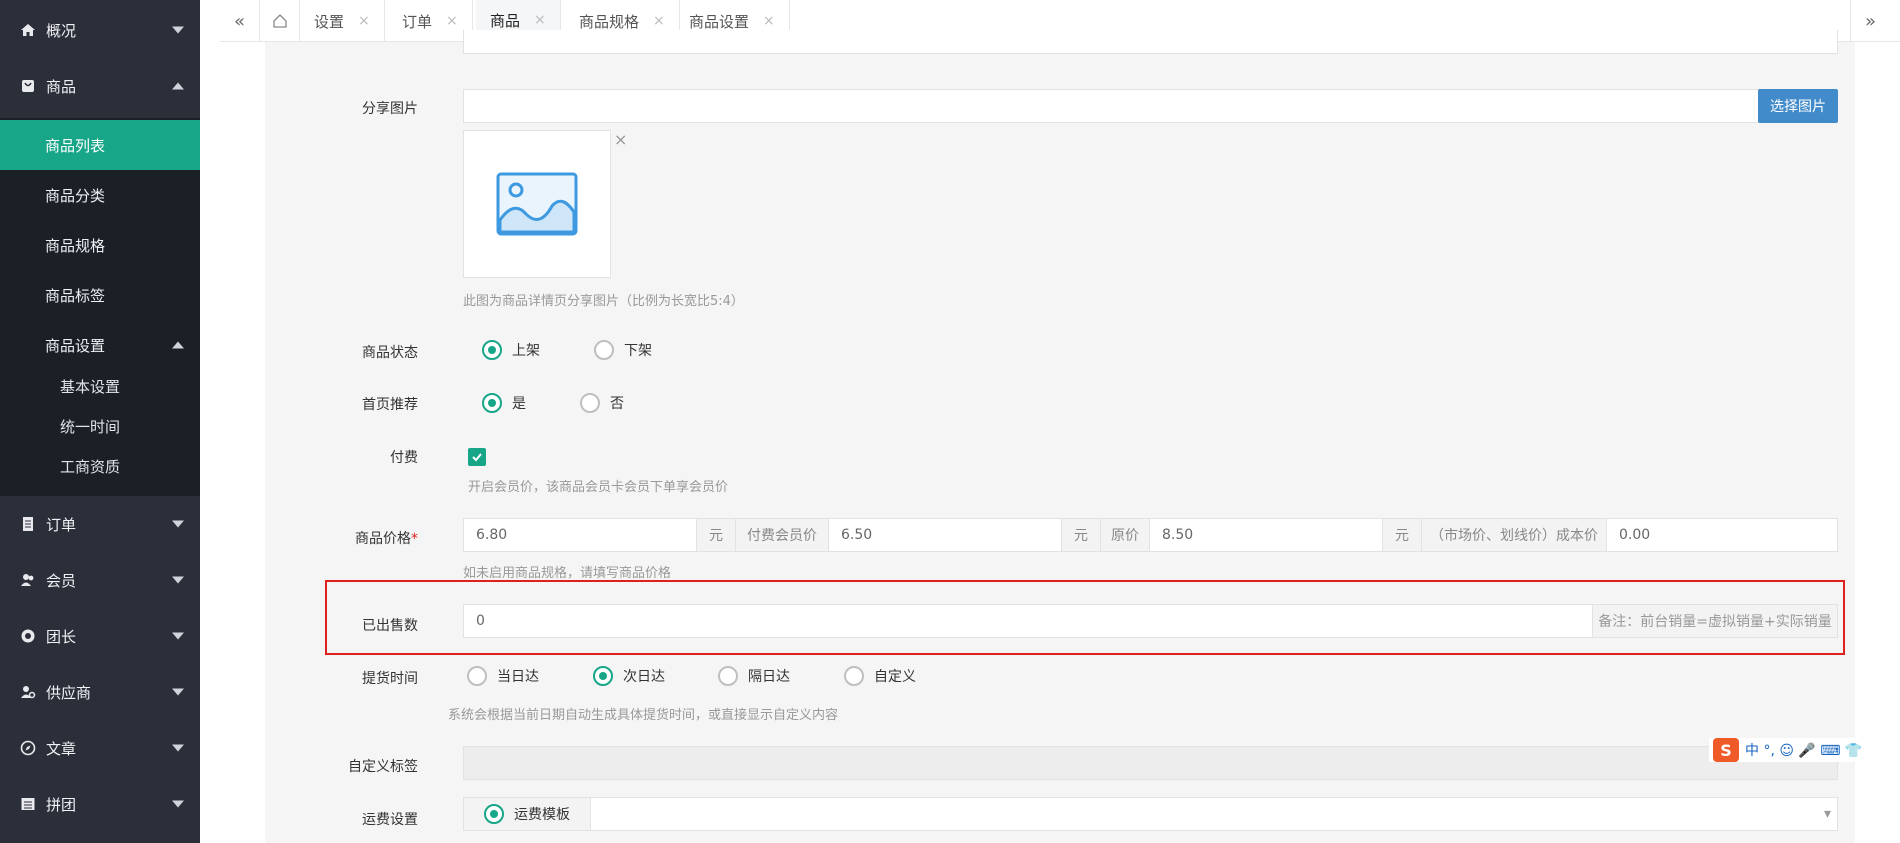  What do you see at coordinates (61, 580) in the screenshot?
I see `nav-item-label: 会员` at bounding box center [61, 580].